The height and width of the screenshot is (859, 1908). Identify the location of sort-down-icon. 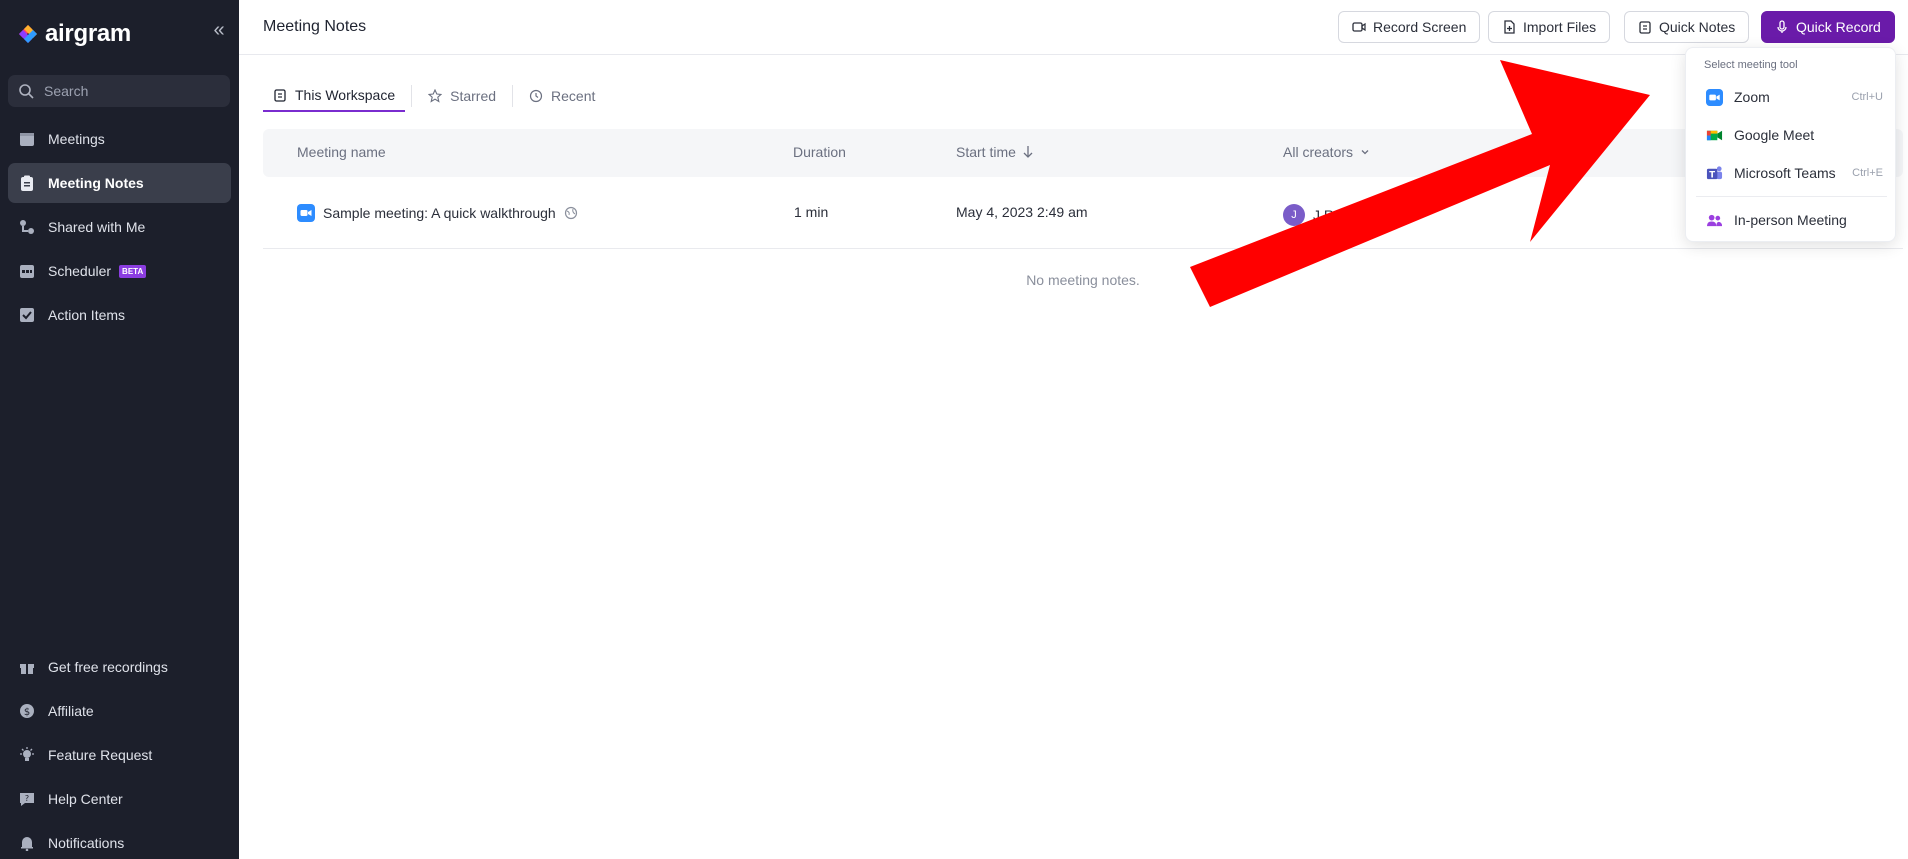
(1028, 152).